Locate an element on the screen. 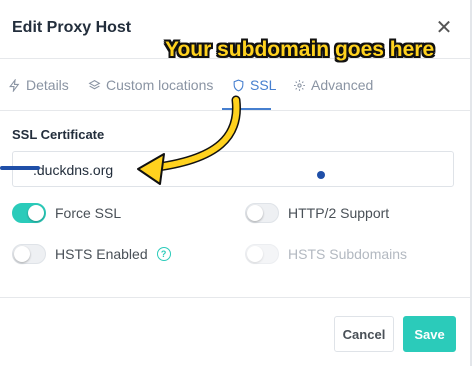 The height and width of the screenshot is (367, 474). tab-custom-locations: Custom locations is located at coordinates (150, 85).